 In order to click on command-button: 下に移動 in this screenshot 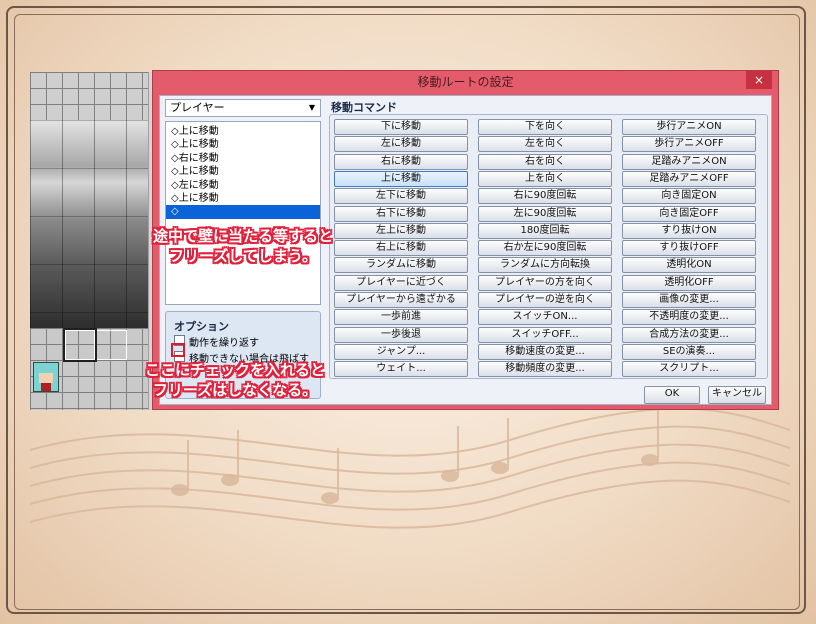, I will do `click(401, 127)`.